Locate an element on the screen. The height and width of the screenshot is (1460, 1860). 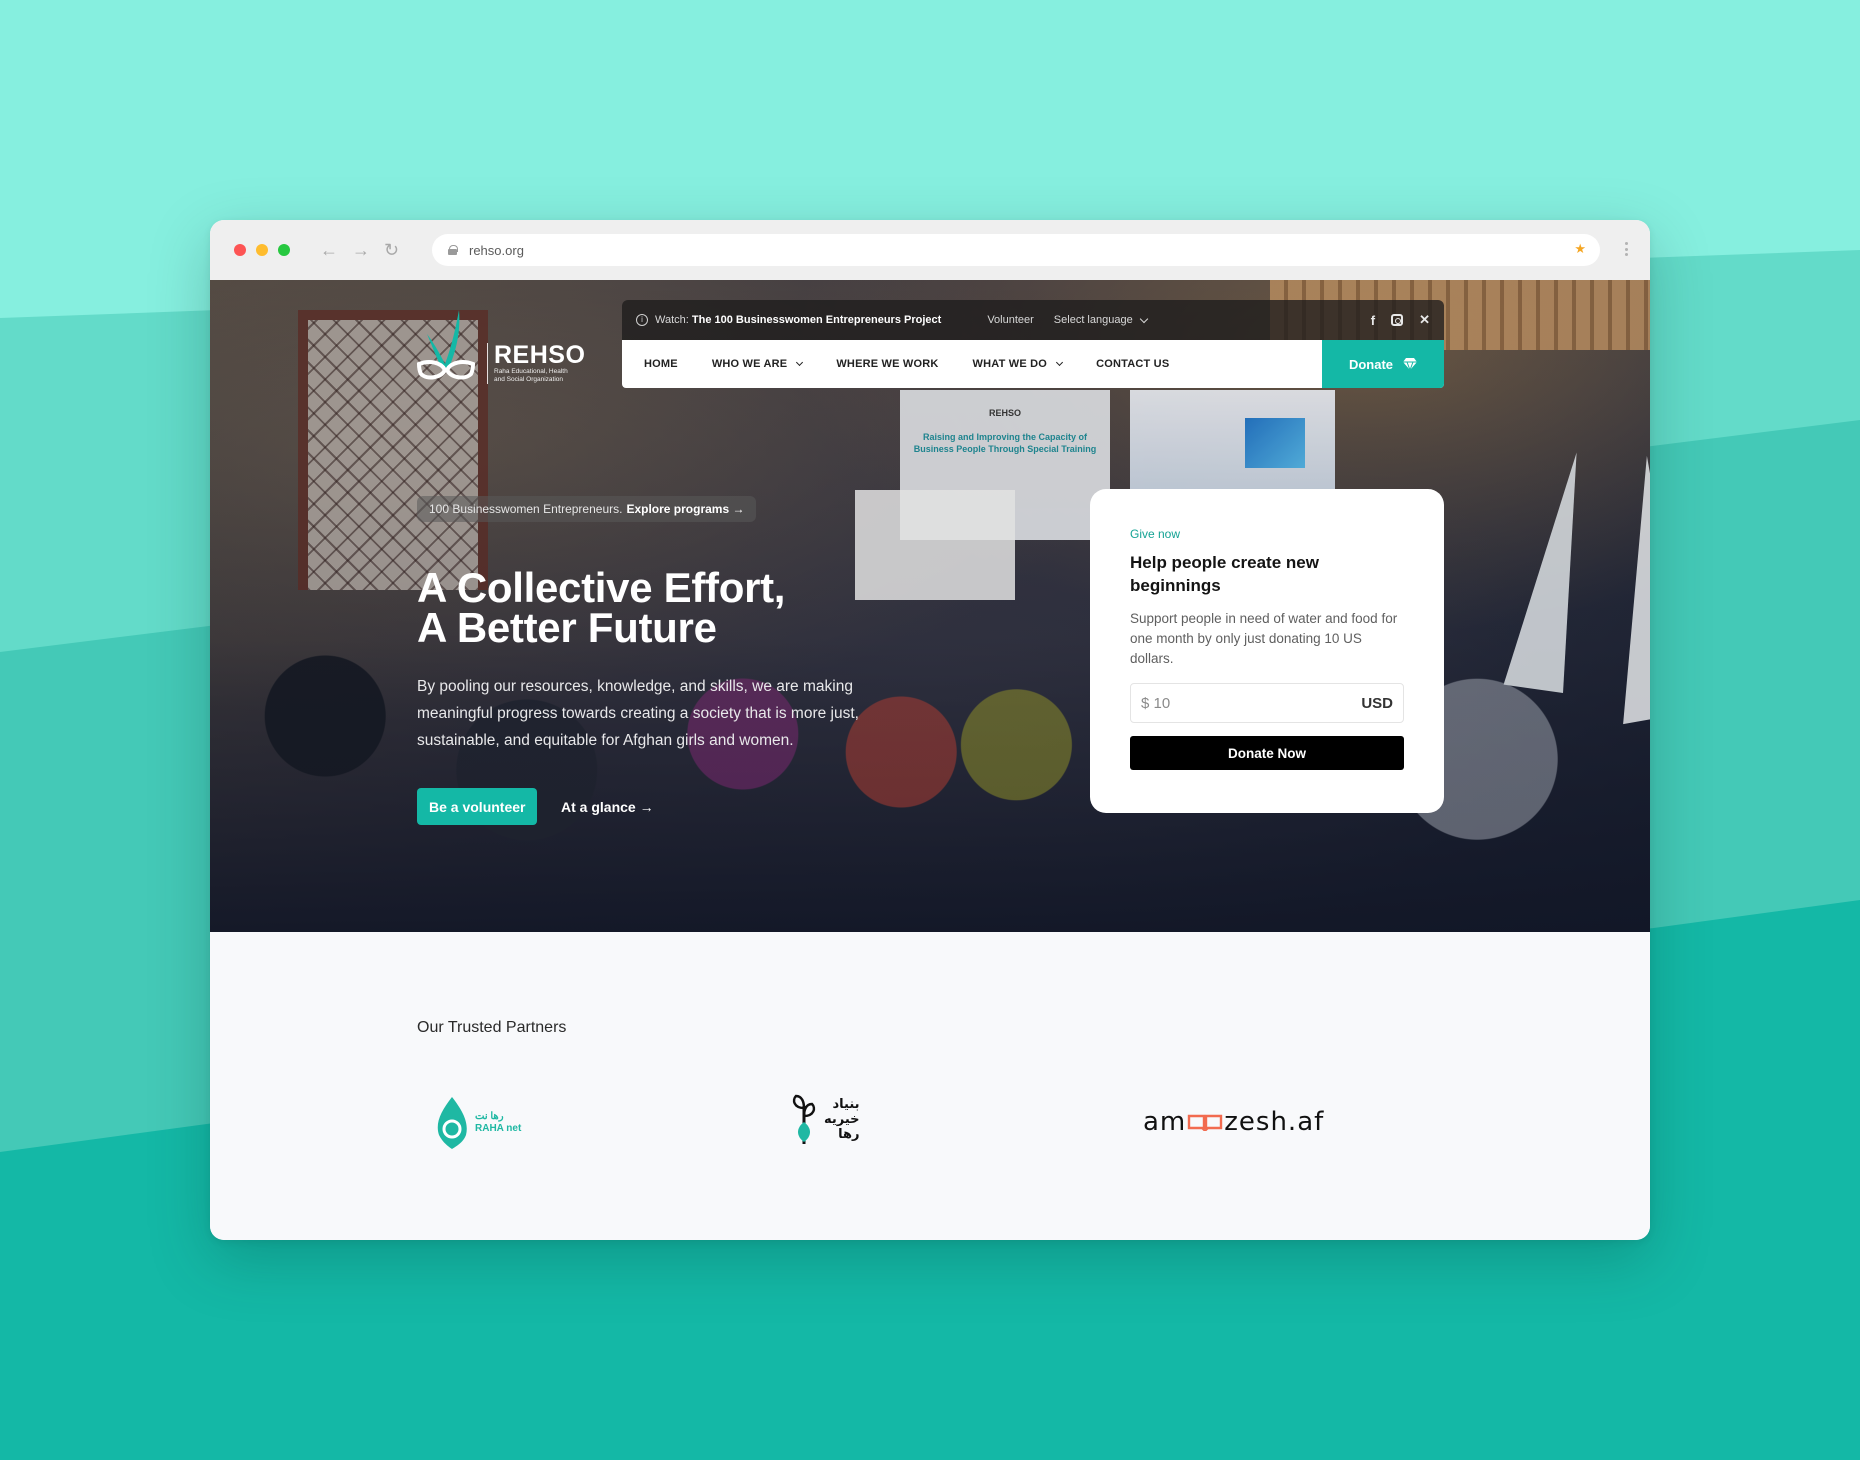
nav-item-where-we-work: WHERE WE WORK is located at coordinates (887, 364).